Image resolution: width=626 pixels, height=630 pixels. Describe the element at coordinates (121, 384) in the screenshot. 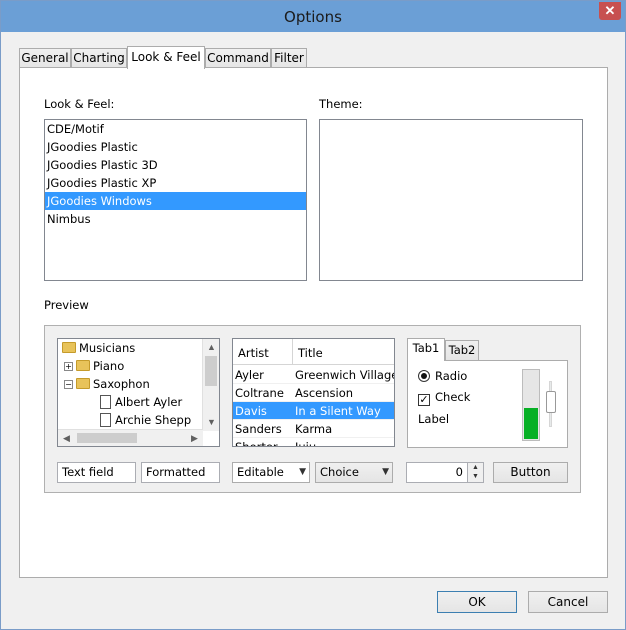

I see `tree-node-label: Saxophon` at that location.